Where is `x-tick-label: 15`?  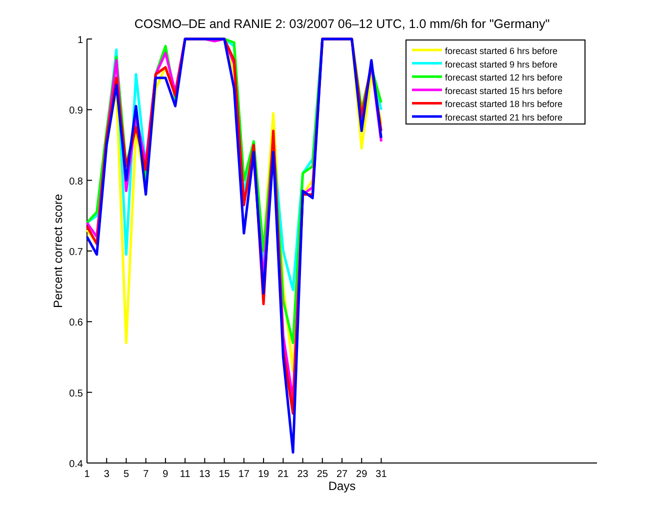 x-tick-label: 15 is located at coordinates (224, 474).